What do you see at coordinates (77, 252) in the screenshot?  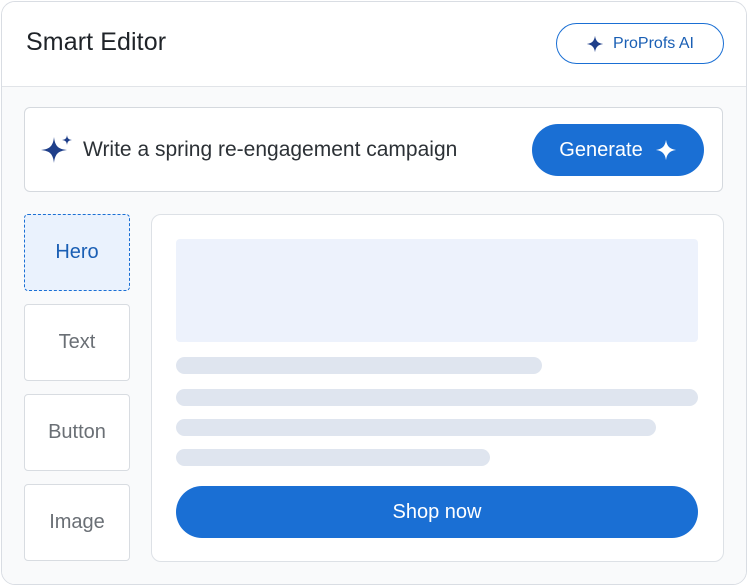 I see `block-hero: Hero` at bounding box center [77, 252].